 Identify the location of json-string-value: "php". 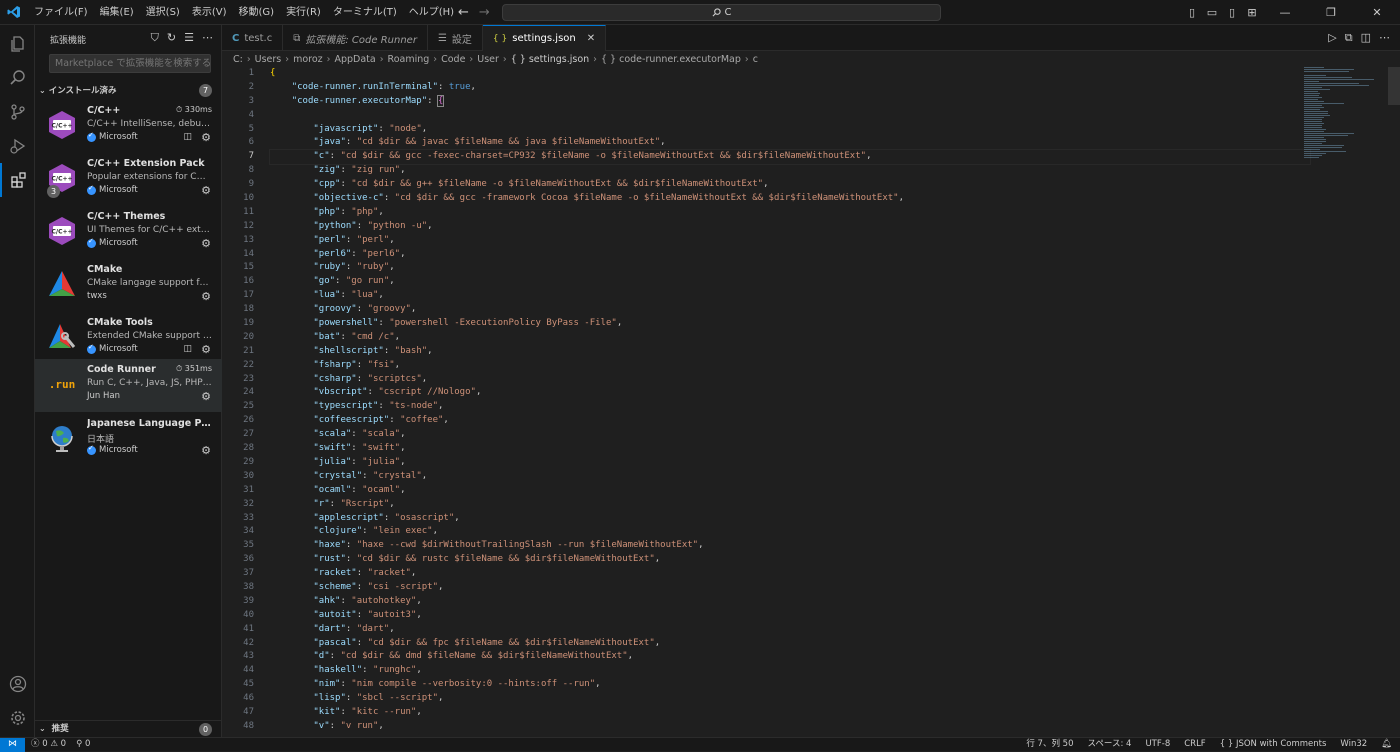
(365, 211).